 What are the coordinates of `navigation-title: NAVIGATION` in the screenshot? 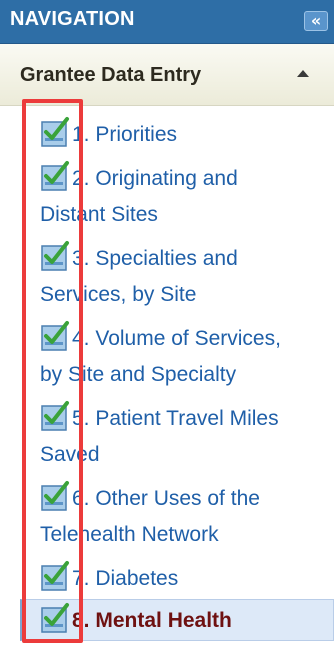 It's located at (72, 19).